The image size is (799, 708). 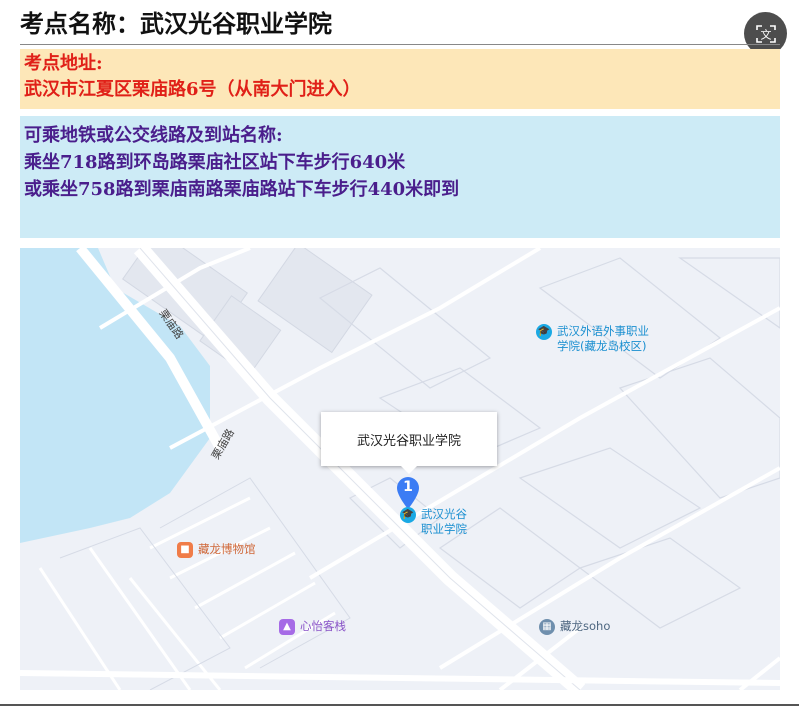 I want to click on transit-label: 可乘地铁或公交线路及到站名称:, so click(x=153, y=135).